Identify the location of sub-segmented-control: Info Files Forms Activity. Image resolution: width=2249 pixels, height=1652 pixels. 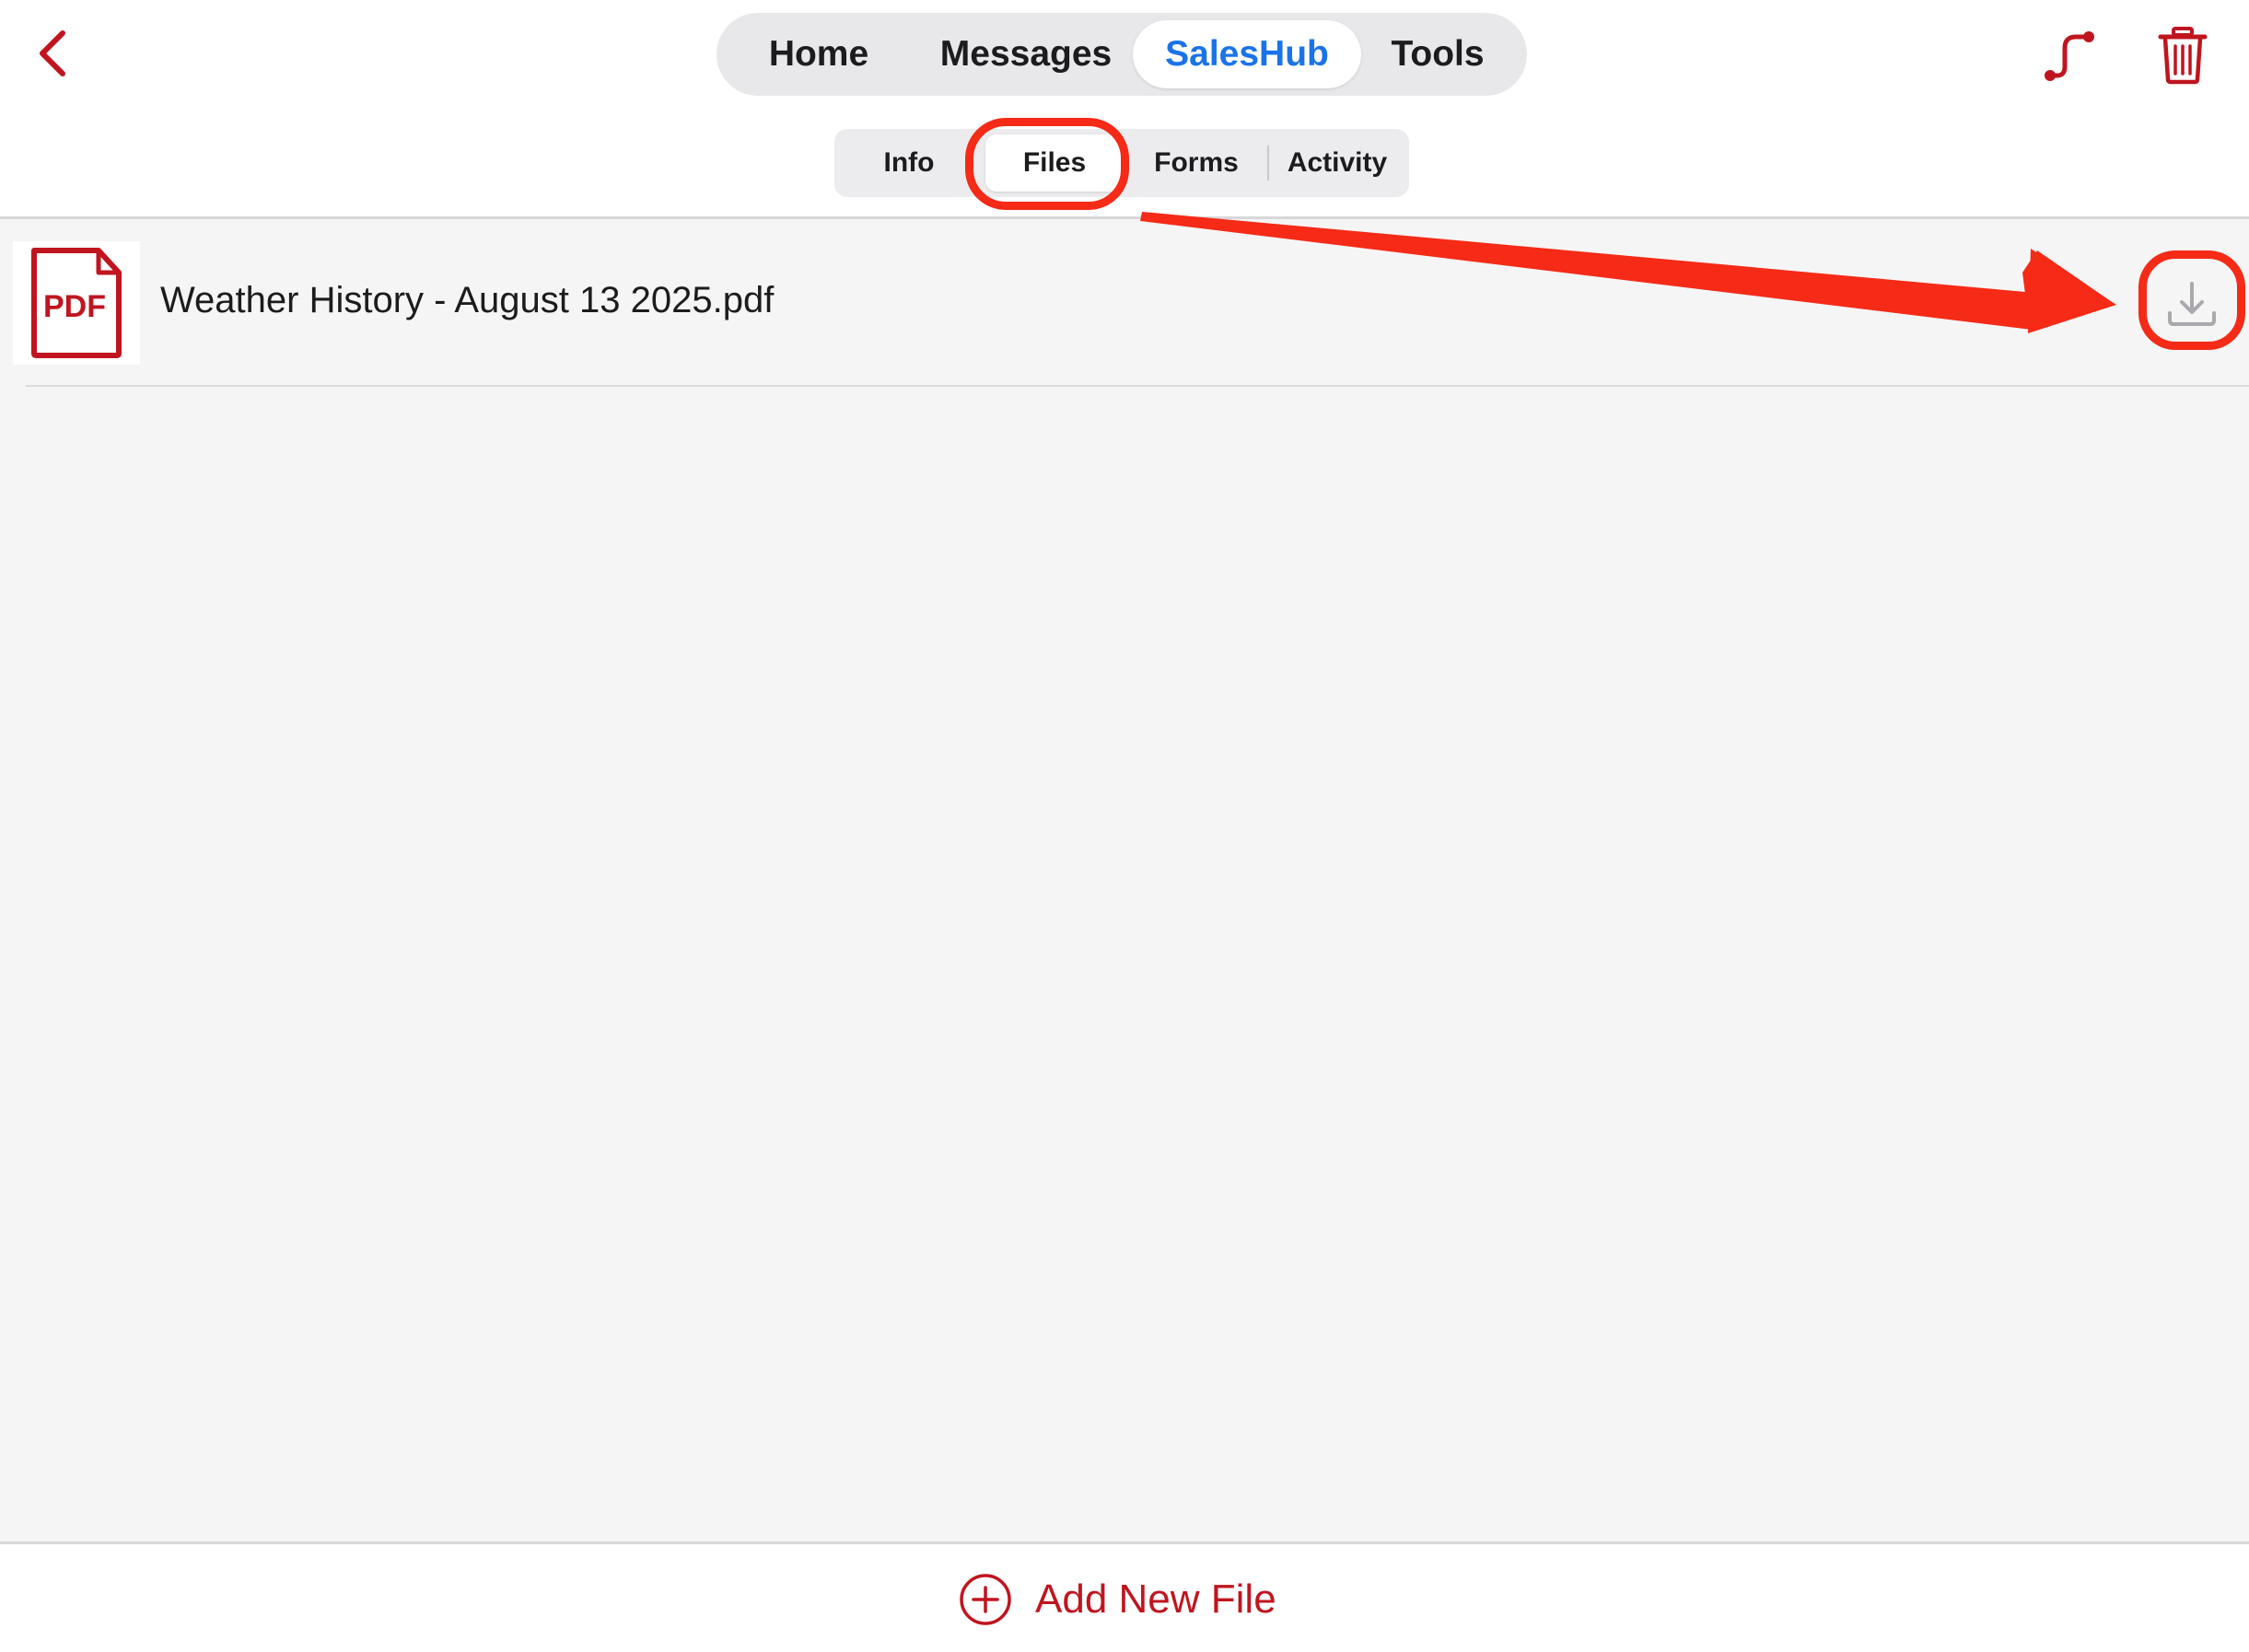
(1122, 163).